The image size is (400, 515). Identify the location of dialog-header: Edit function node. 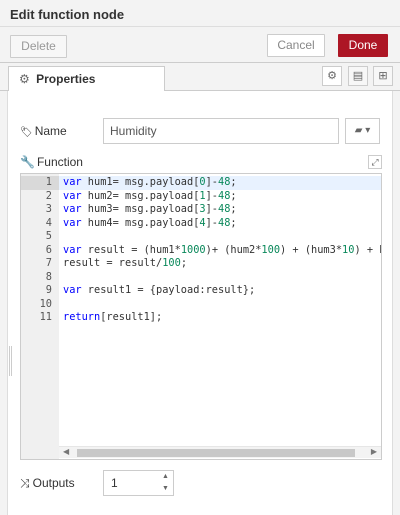
(200, 13).